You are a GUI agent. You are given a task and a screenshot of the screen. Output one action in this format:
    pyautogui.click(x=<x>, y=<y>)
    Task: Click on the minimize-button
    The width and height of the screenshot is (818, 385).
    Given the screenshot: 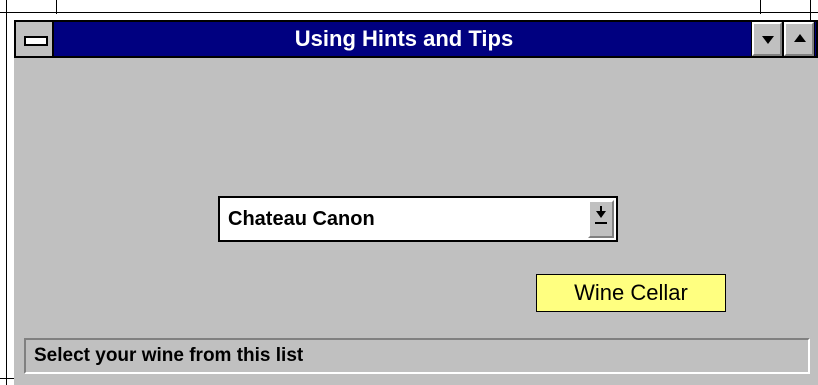 What is the action you would take?
    pyautogui.click(x=767, y=39)
    